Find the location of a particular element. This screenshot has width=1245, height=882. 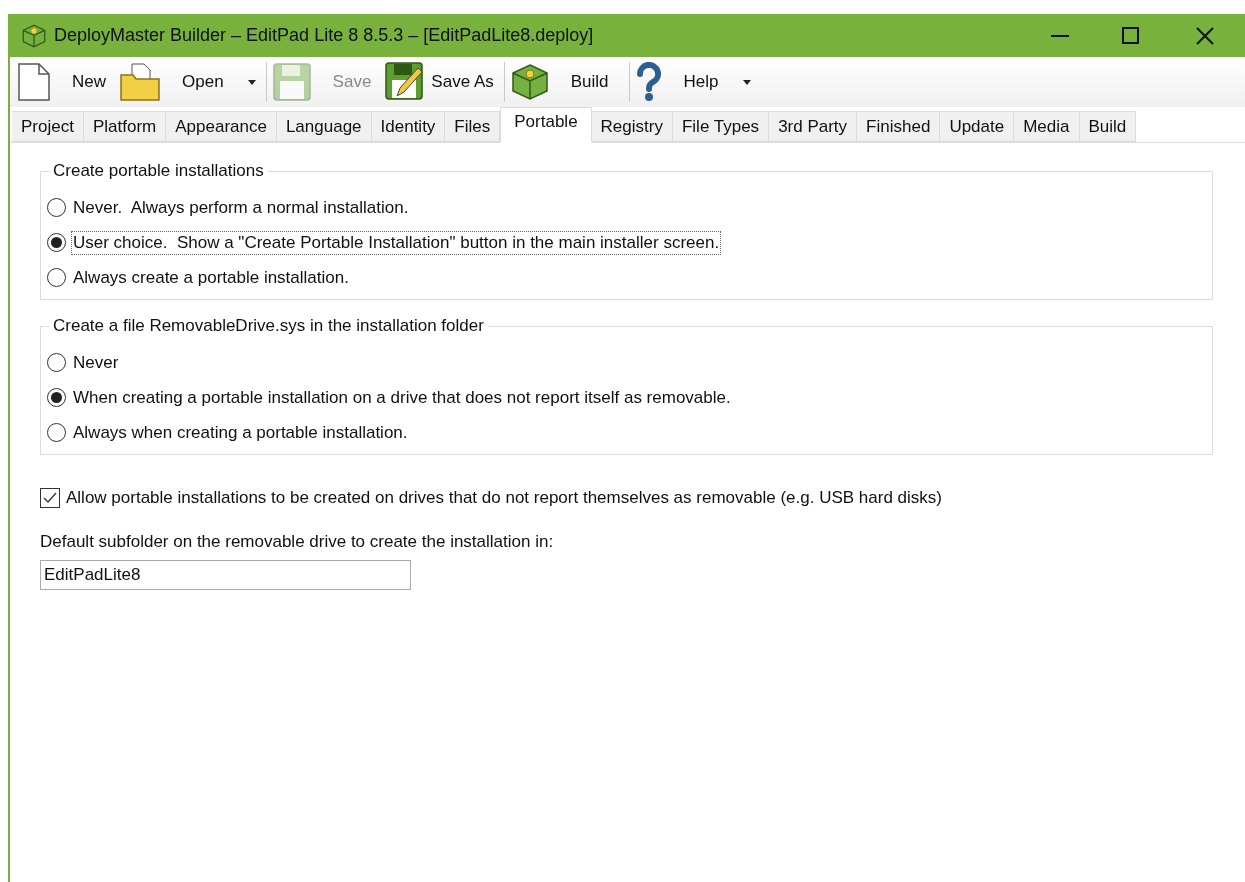

checkbox-label: Allow portable installations to be created on drives that do not report themselves as removable (e.g. USB hard disks) is located at coordinates (504, 498).